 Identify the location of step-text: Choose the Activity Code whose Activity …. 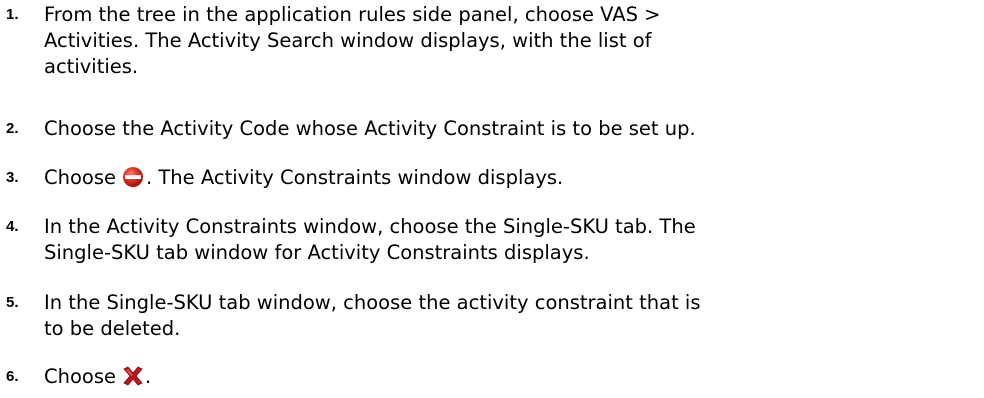
(504, 129).